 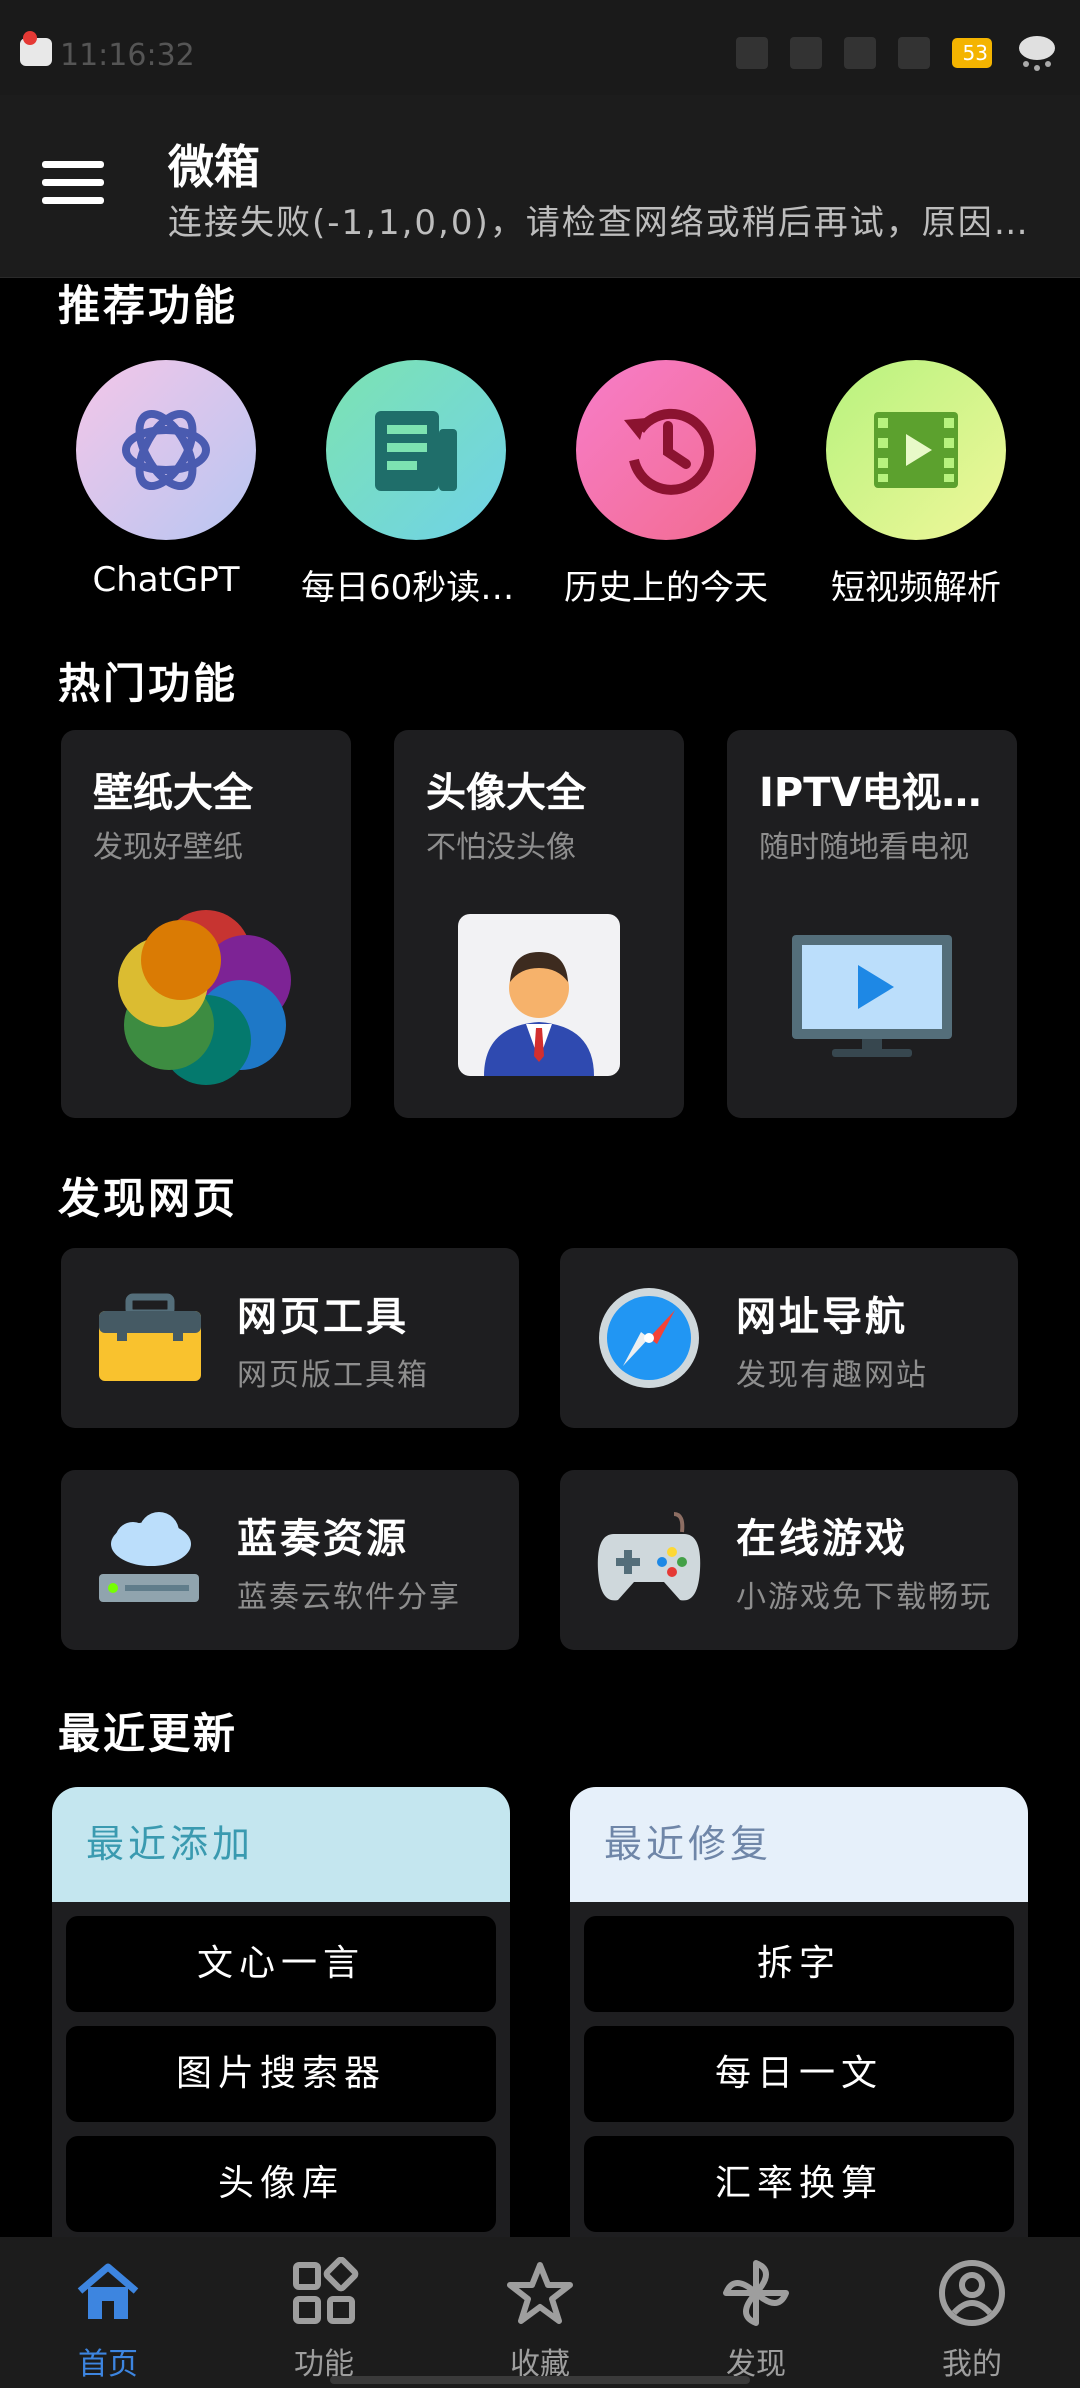 I want to click on star-icon, so click(x=540, y=2293).